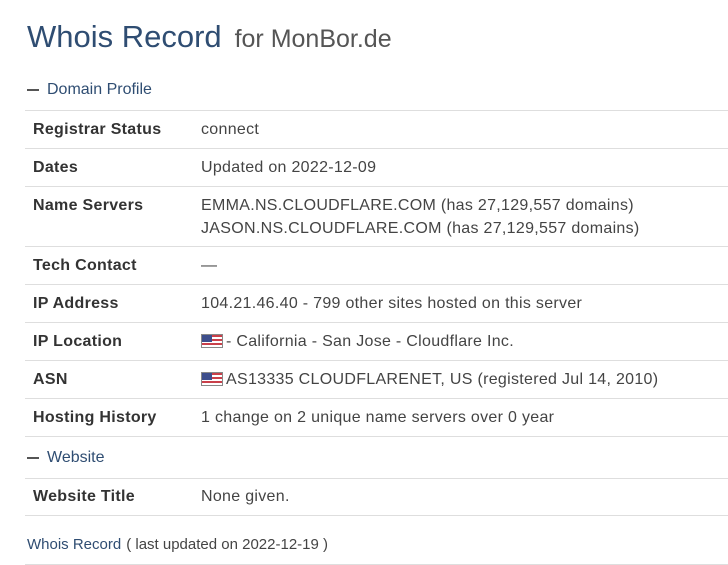  Describe the element at coordinates (227, 544) in the screenshot. I see `last-updated-text: ( last updated on 2022-12-19 )` at that location.